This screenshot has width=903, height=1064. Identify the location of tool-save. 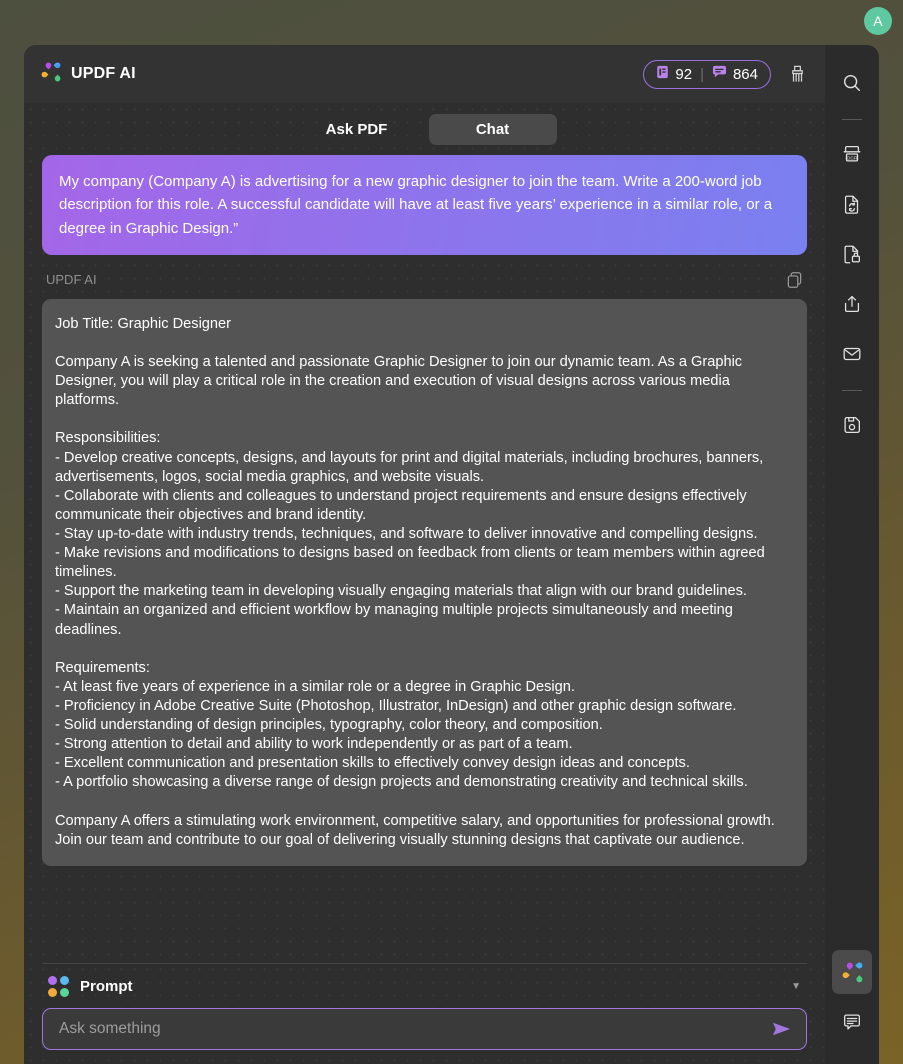
(852, 425).